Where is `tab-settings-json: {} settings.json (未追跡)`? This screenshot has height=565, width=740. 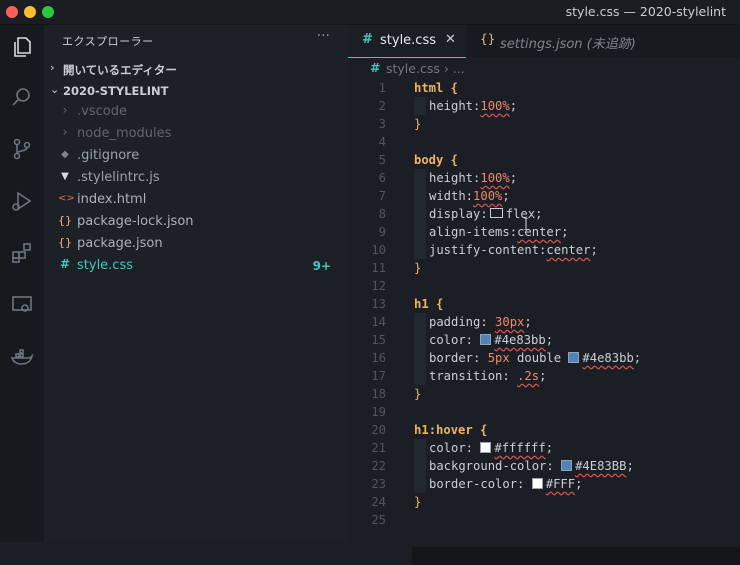 tab-settings-json: {} settings.json (未追跡) is located at coordinates (603, 41).